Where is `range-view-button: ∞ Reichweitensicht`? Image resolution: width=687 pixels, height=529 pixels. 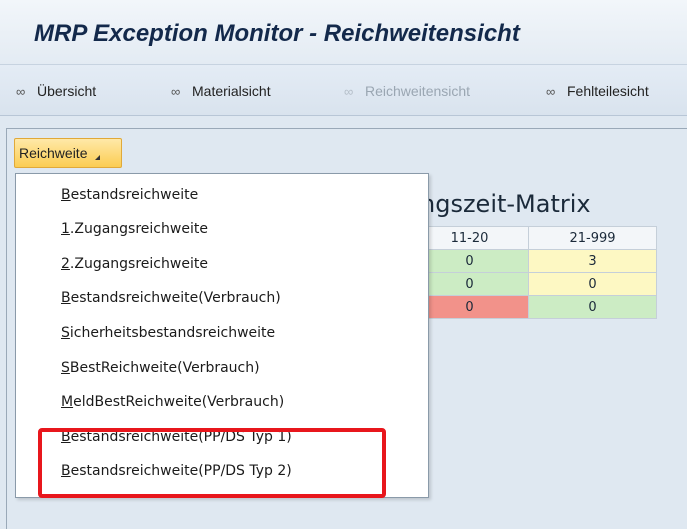 range-view-button: ∞ Reichweitensicht is located at coordinates (407, 91).